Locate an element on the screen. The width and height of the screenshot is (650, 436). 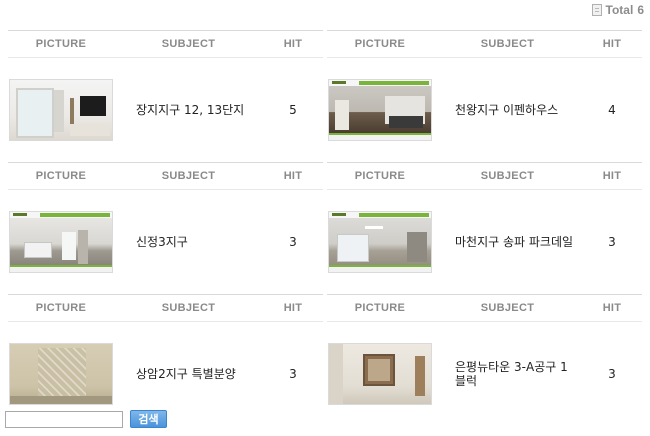
gallery-item: PICTURE SUBJECT HIT 은평뉴타운 3-A공구 1블럭 3 is located at coordinates (484, 360).